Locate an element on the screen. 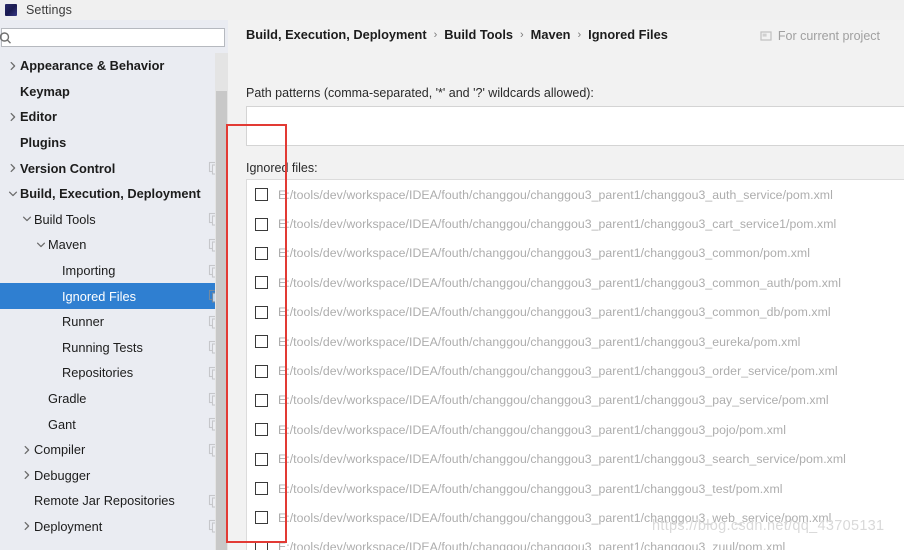 Image resolution: width=904 pixels, height=550 pixels. sidebar-item-ignored-files: Ignored Files is located at coordinates (114, 296).